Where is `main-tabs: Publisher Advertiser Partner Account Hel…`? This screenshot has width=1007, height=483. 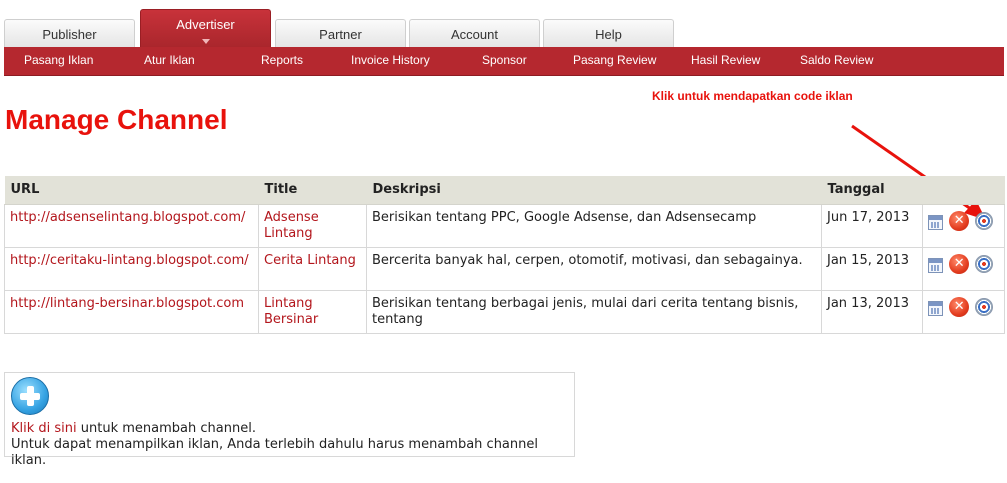 main-tabs: Publisher Advertiser Partner Account Hel… is located at coordinates (504, 28).